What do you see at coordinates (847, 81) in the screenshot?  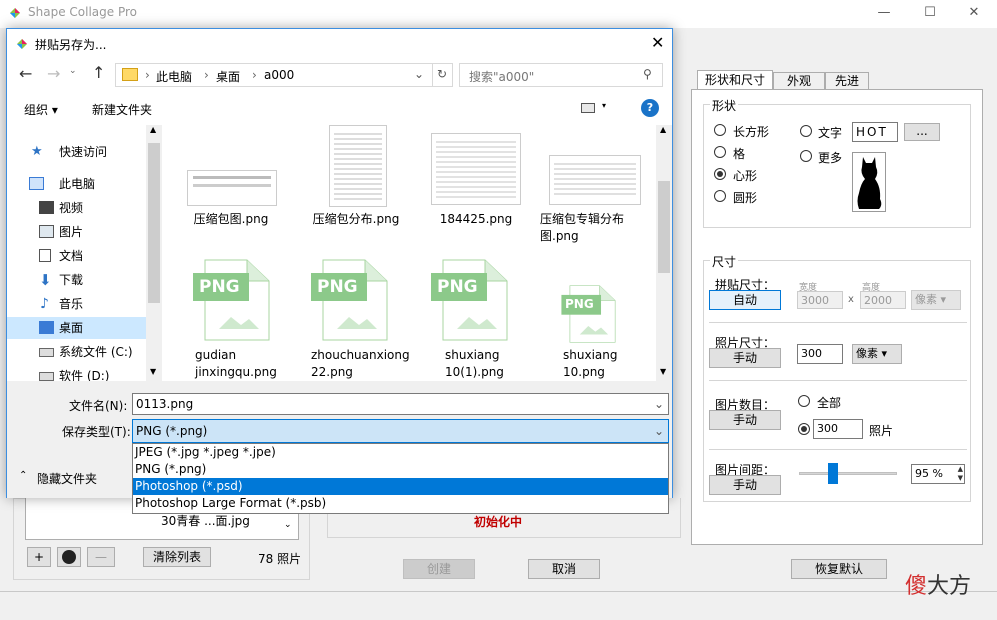 I see `tab-advanced: 先进` at bounding box center [847, 81].